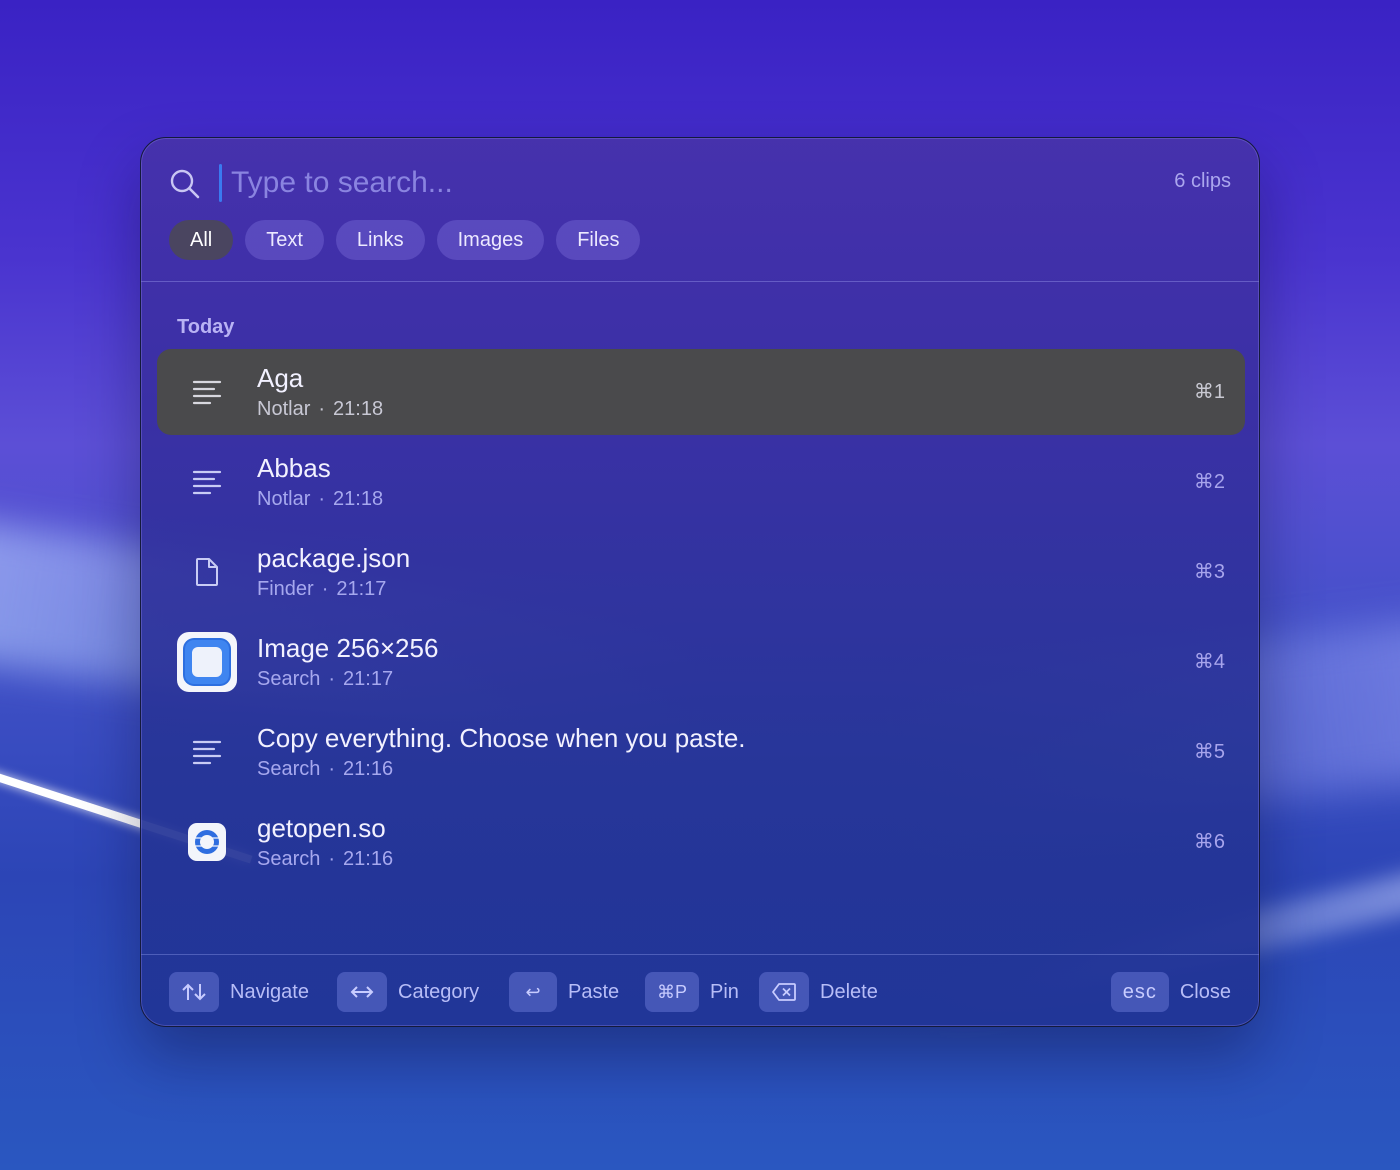 Image resolution: width=1400 pixels, height=1170 pixels. Describe the element at coordinates (594, 991) in the screenshot. I see `hint-label-paste: Paste` at that location.